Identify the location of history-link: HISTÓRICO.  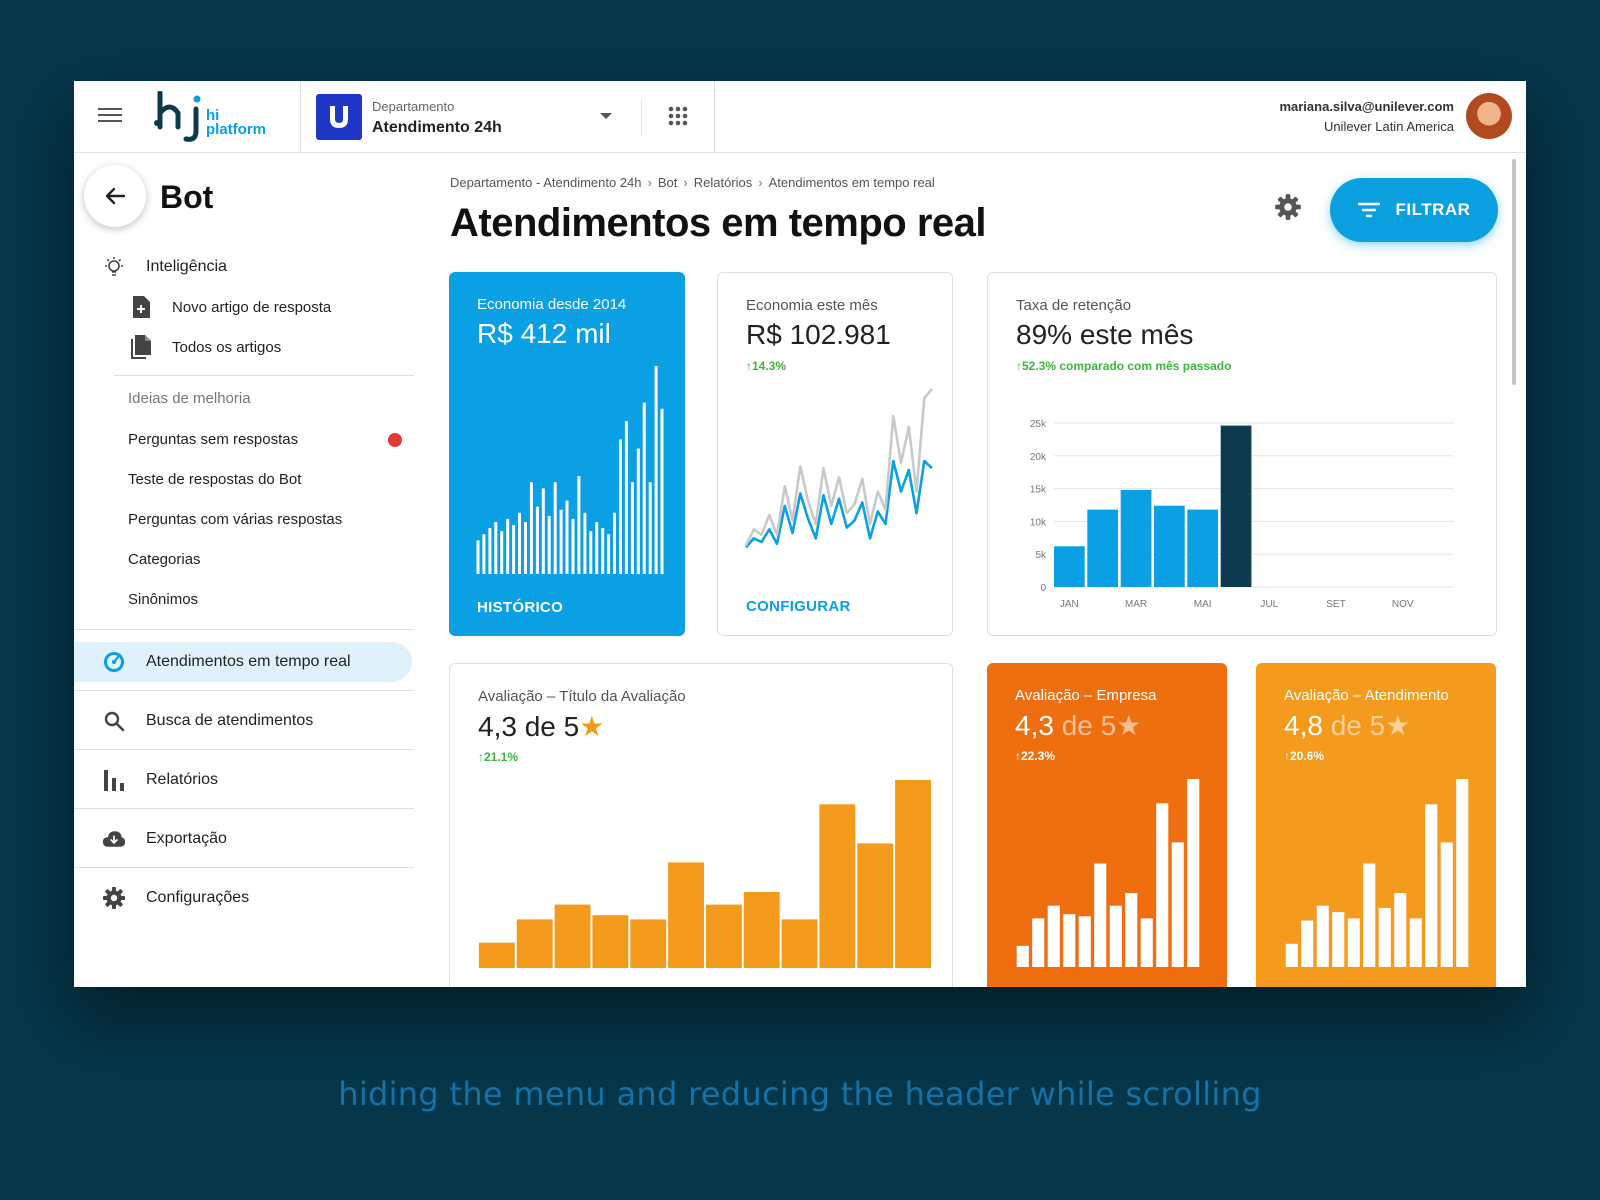
(520, 607).